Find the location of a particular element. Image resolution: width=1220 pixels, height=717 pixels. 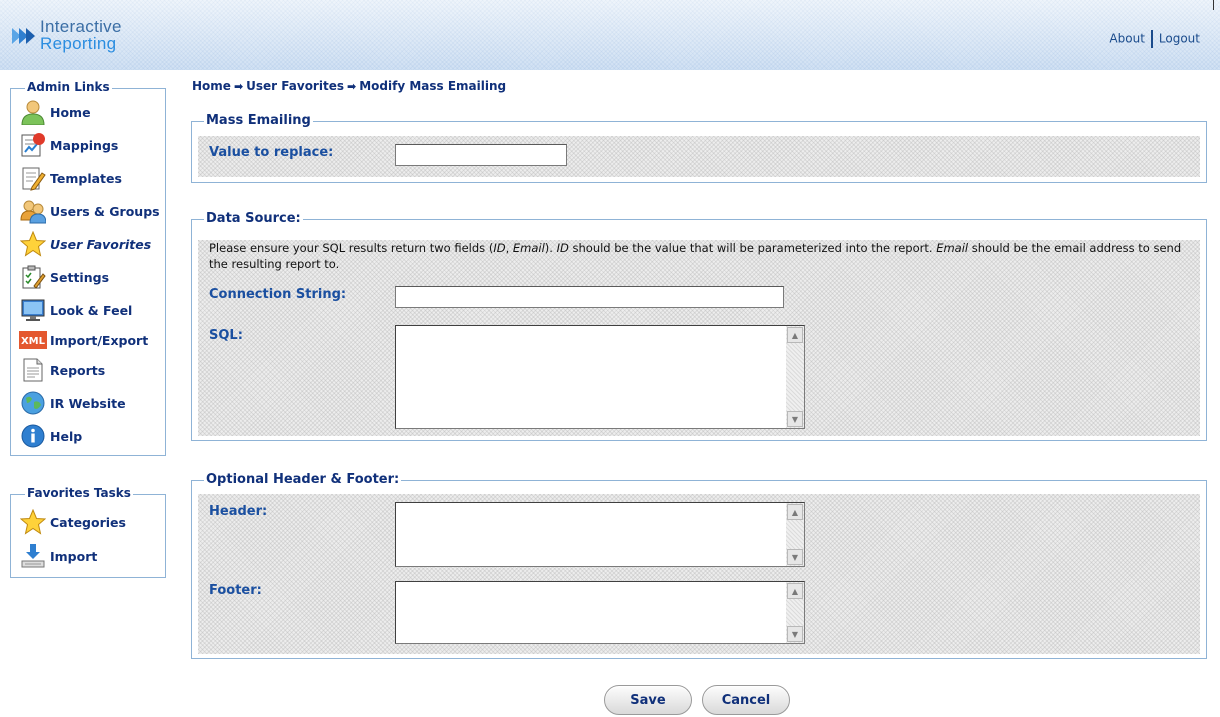

sidebar-item-look-feel: Look & Feel is located at coordinates (75, 310).